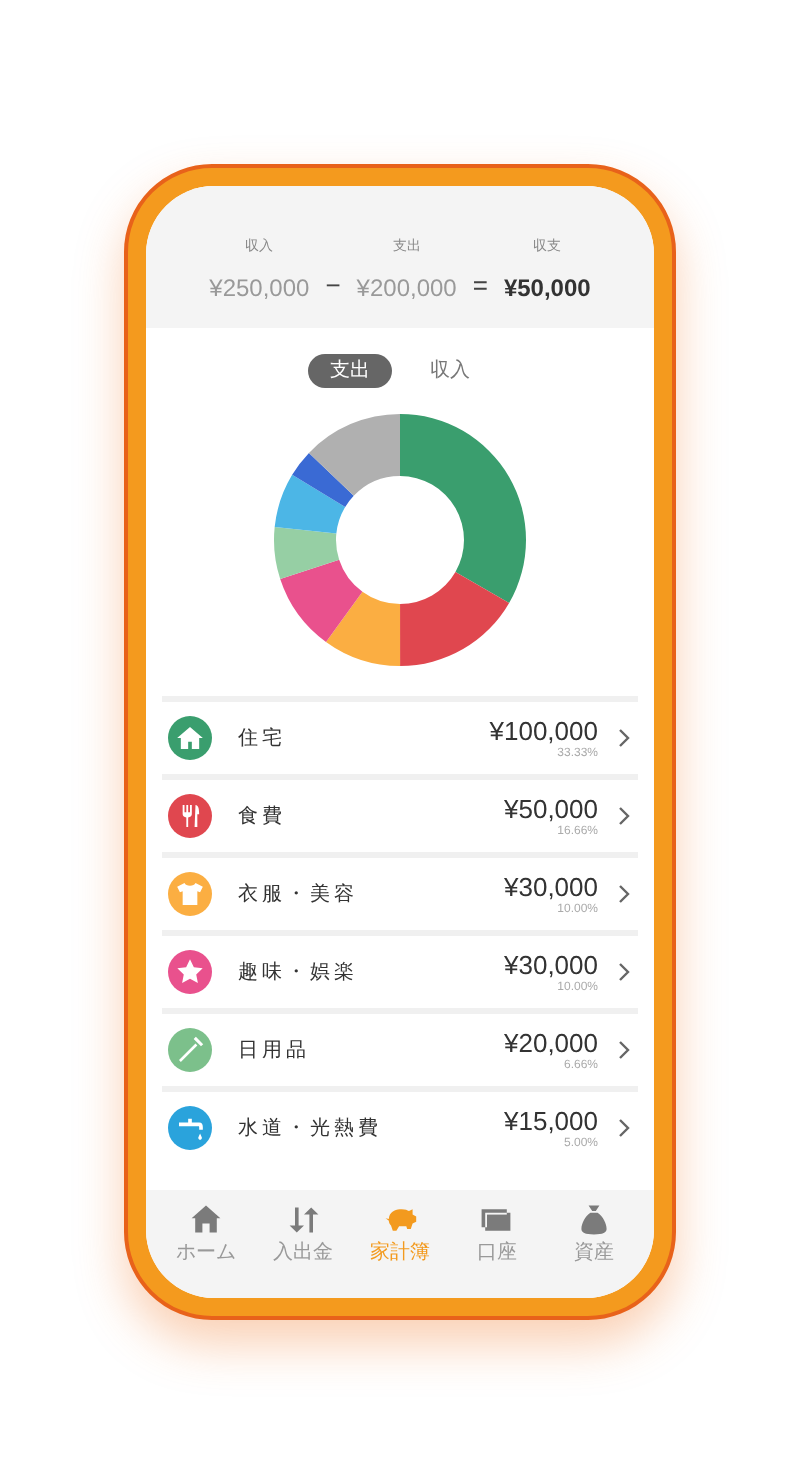  Describe the element at coordinates (303, 1220) in the screenshot. I see `arrows-icon` at that location.